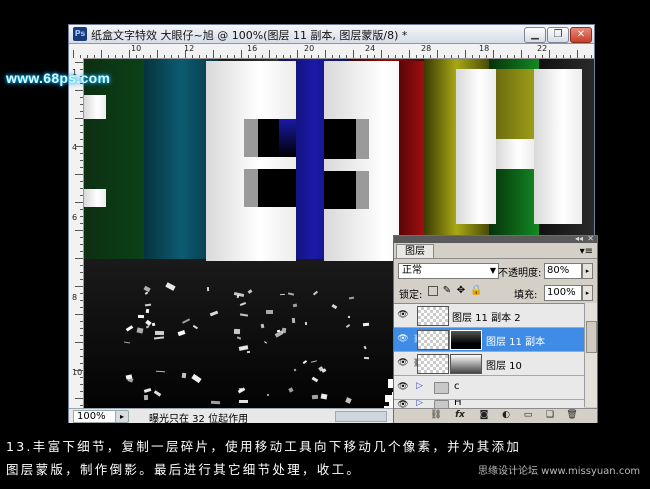 Image resolution: width=650 pixels, height=489 pixels. Describe the element at coordinates (476, 291) in the screenshot. I see `lock-all-icon: 🔒` at that location.